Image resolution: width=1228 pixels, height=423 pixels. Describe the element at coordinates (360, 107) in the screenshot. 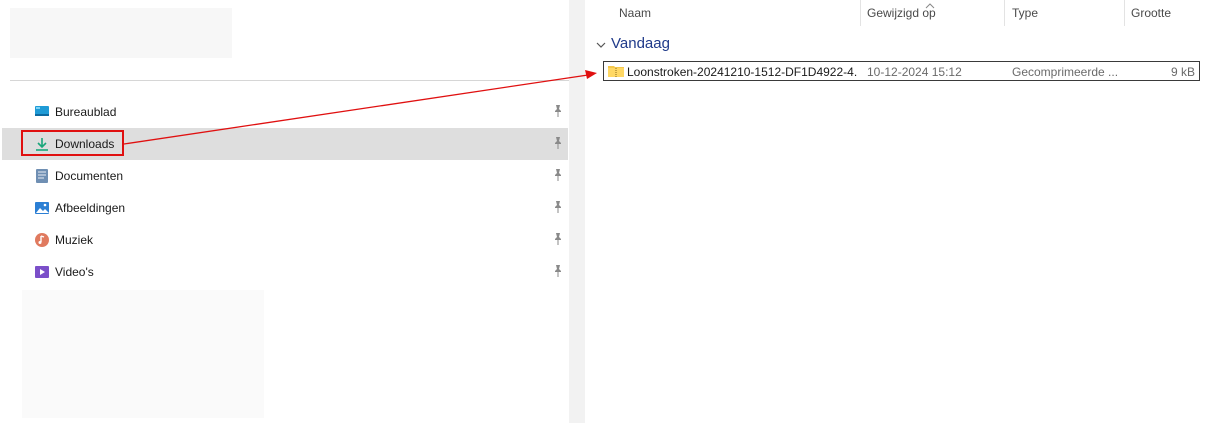

I see `annotation-arrow` at that location.